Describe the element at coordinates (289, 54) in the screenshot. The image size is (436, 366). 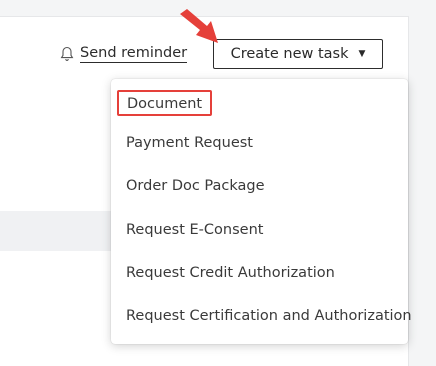
I see `create-new-task-label: Create new task` at that location.